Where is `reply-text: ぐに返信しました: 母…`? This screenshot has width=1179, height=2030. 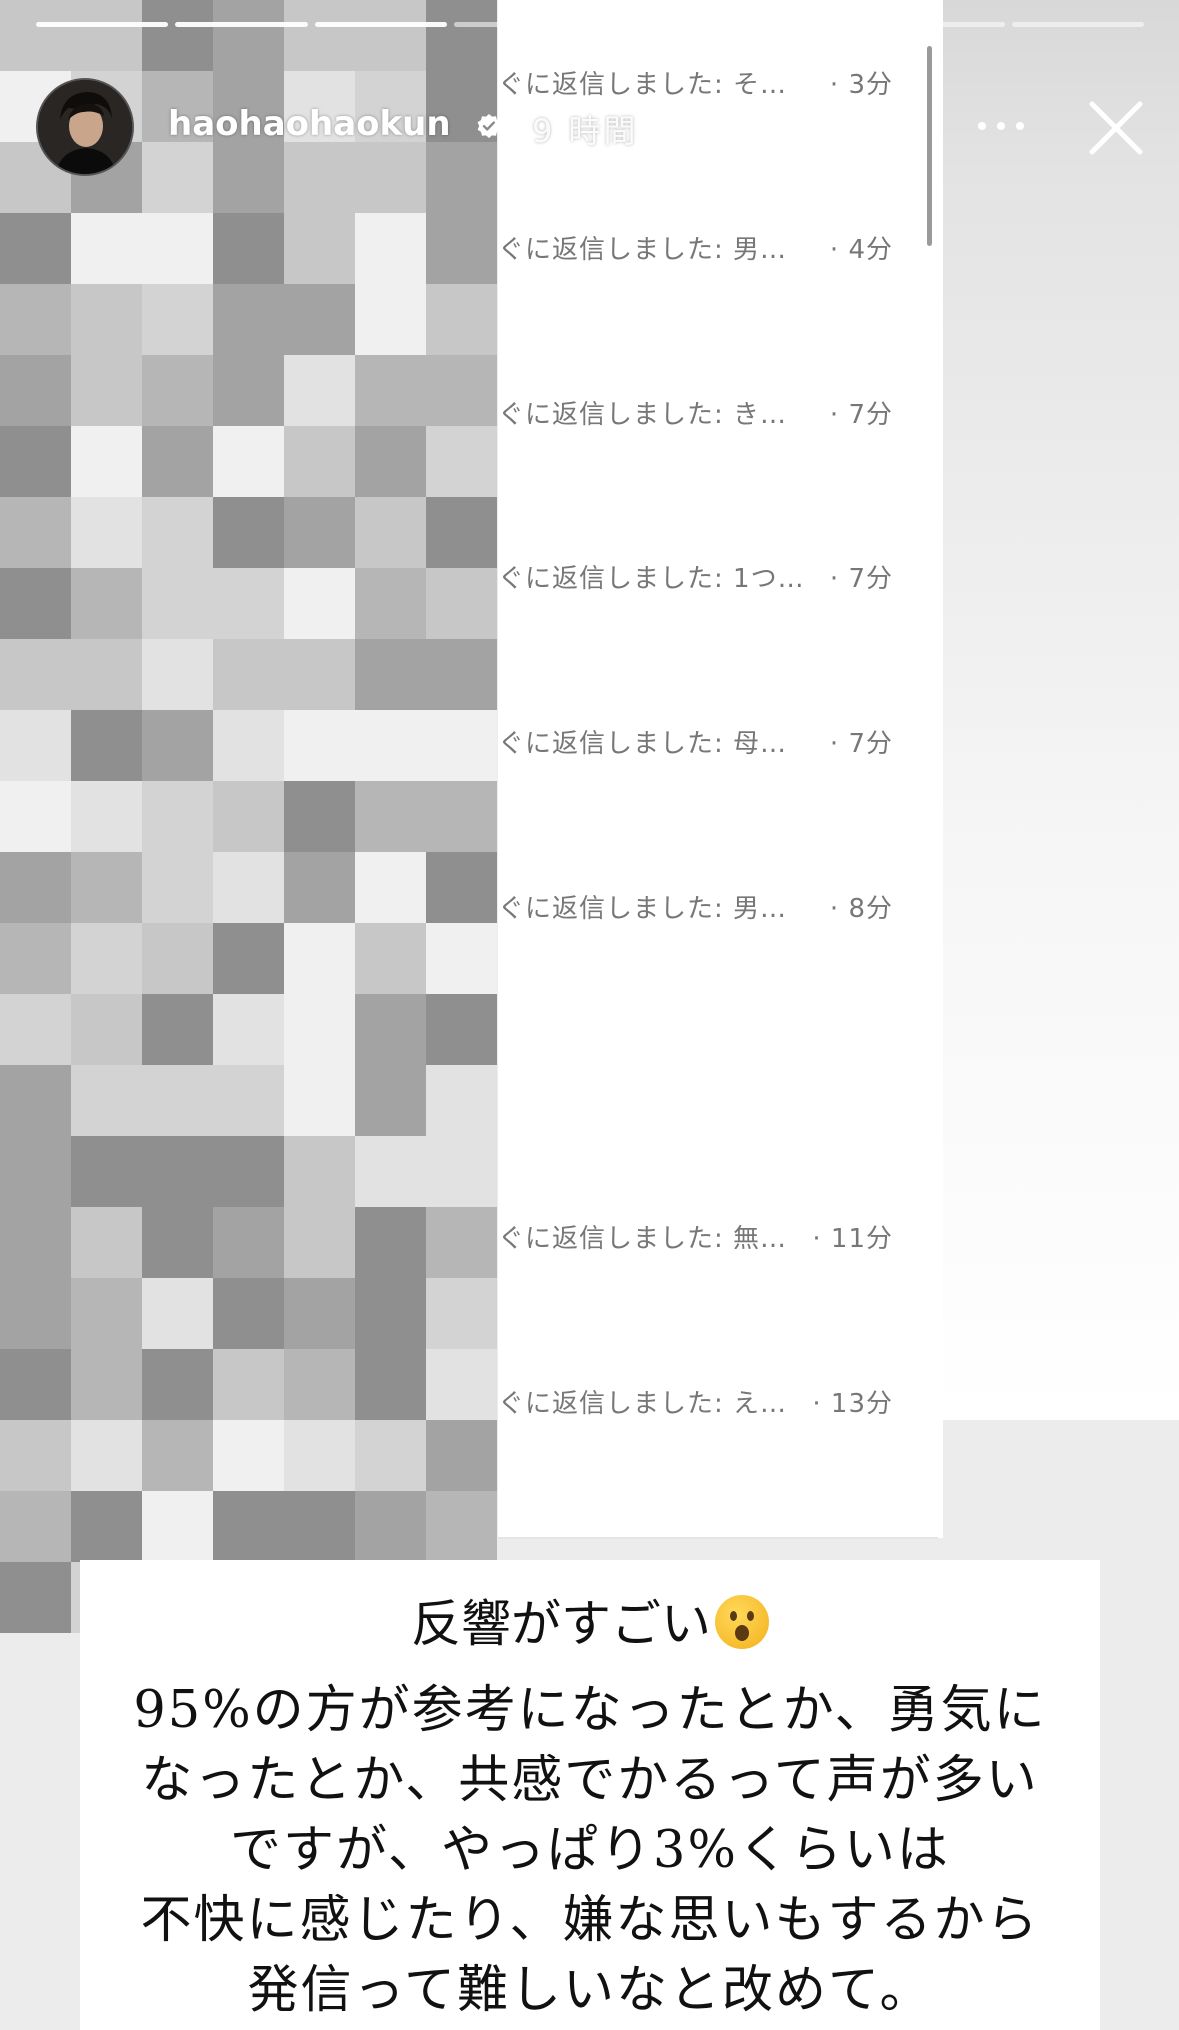 reply-text: ぐに返信しました: 母… is located at coordinates (643, 744).